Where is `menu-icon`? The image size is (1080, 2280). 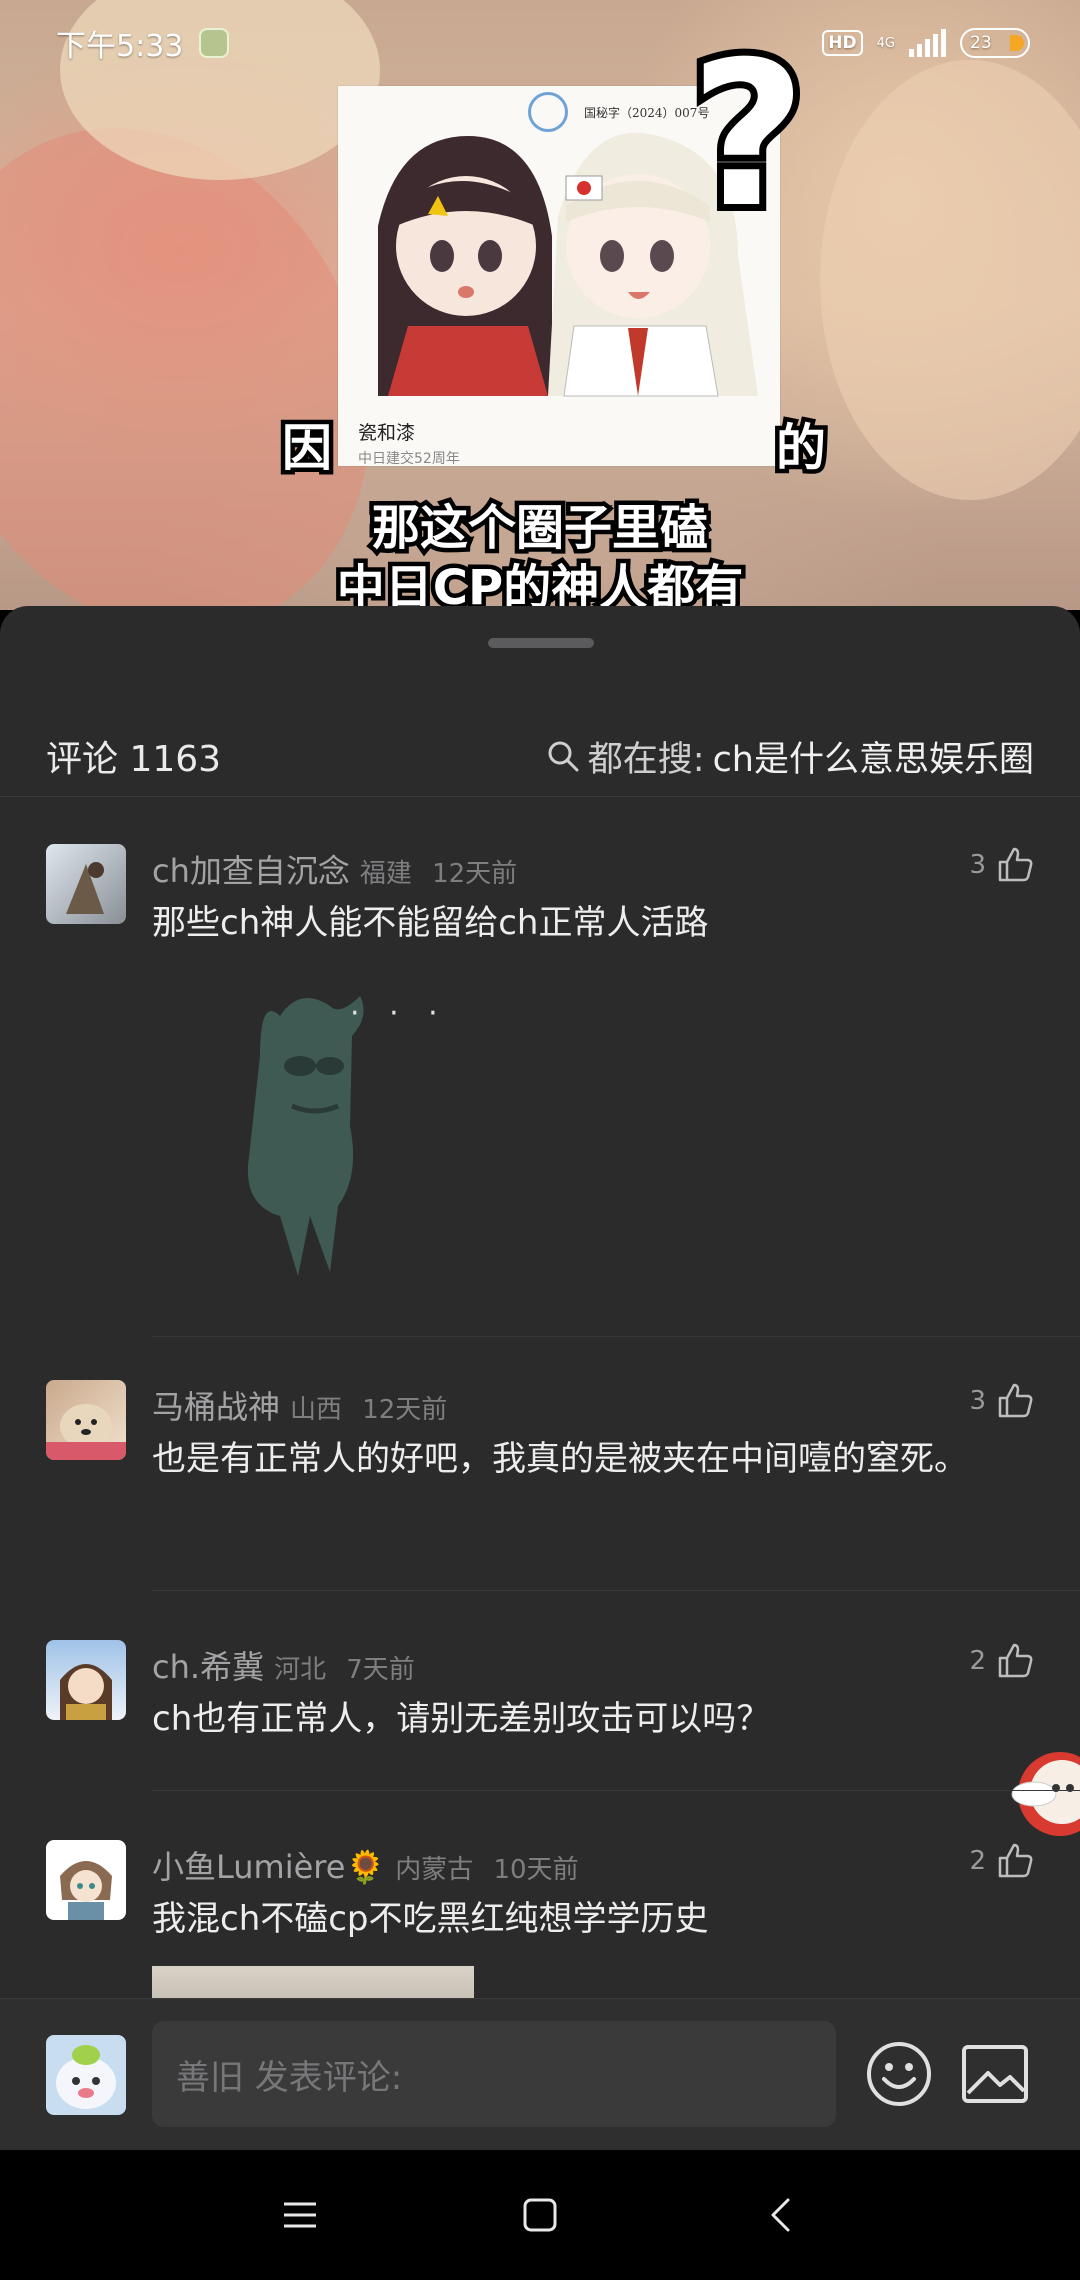
menu-icon is located at coordinates (300, 2215).